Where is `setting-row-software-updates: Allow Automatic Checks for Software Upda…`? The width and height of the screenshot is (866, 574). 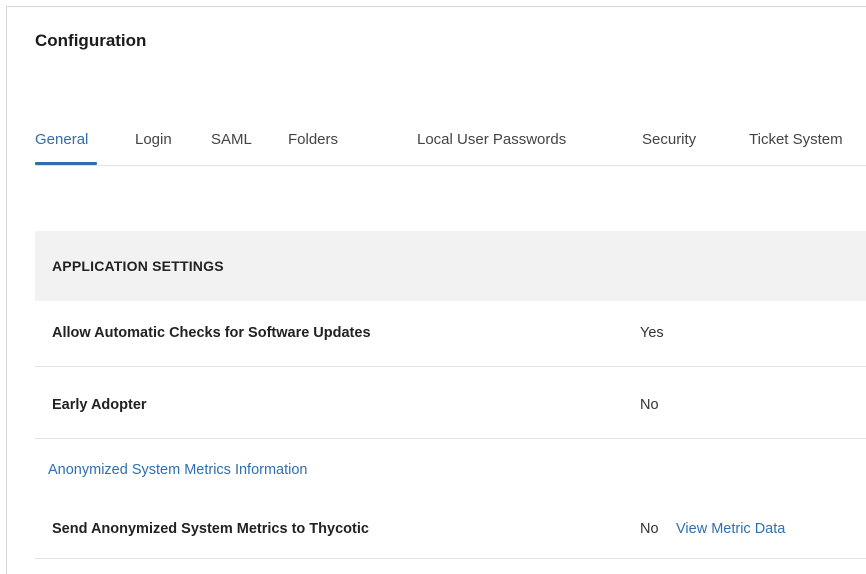
setting-row-software-updates: Allow Automatic Checks for Software Upda… is located at coordinates (450, 334).